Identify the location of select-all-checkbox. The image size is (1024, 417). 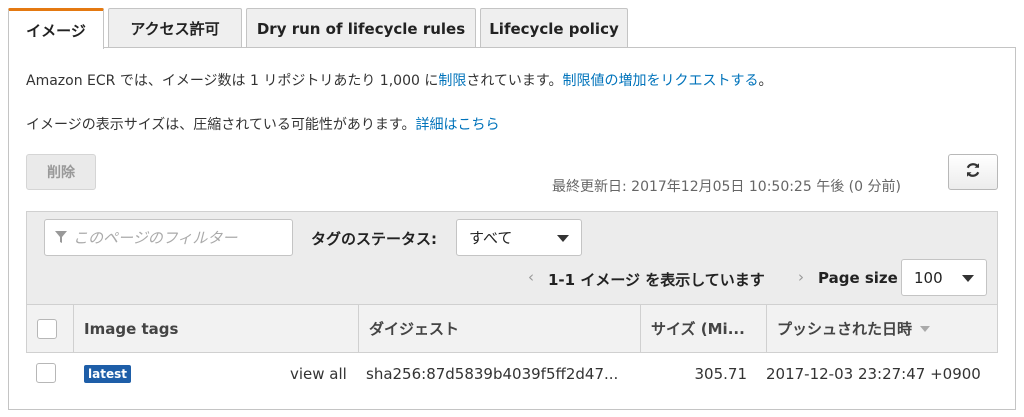
(47, 329).